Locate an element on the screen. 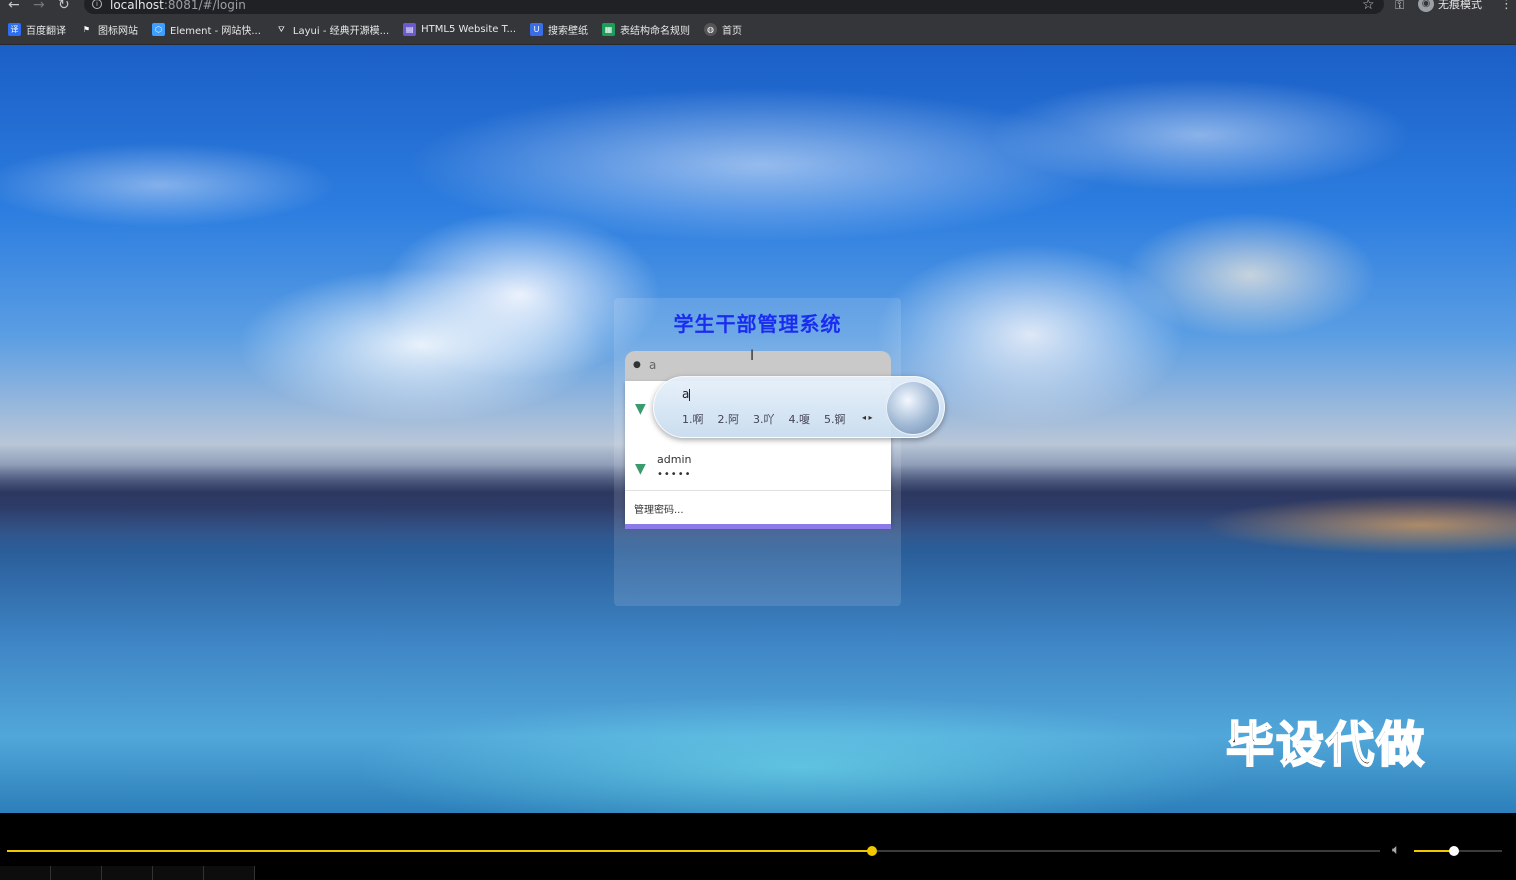 The width and height of the screenshot is (1516, 880). incognito-indicator: ◉ 无痕模式 is located at coordinates (1450, 6).